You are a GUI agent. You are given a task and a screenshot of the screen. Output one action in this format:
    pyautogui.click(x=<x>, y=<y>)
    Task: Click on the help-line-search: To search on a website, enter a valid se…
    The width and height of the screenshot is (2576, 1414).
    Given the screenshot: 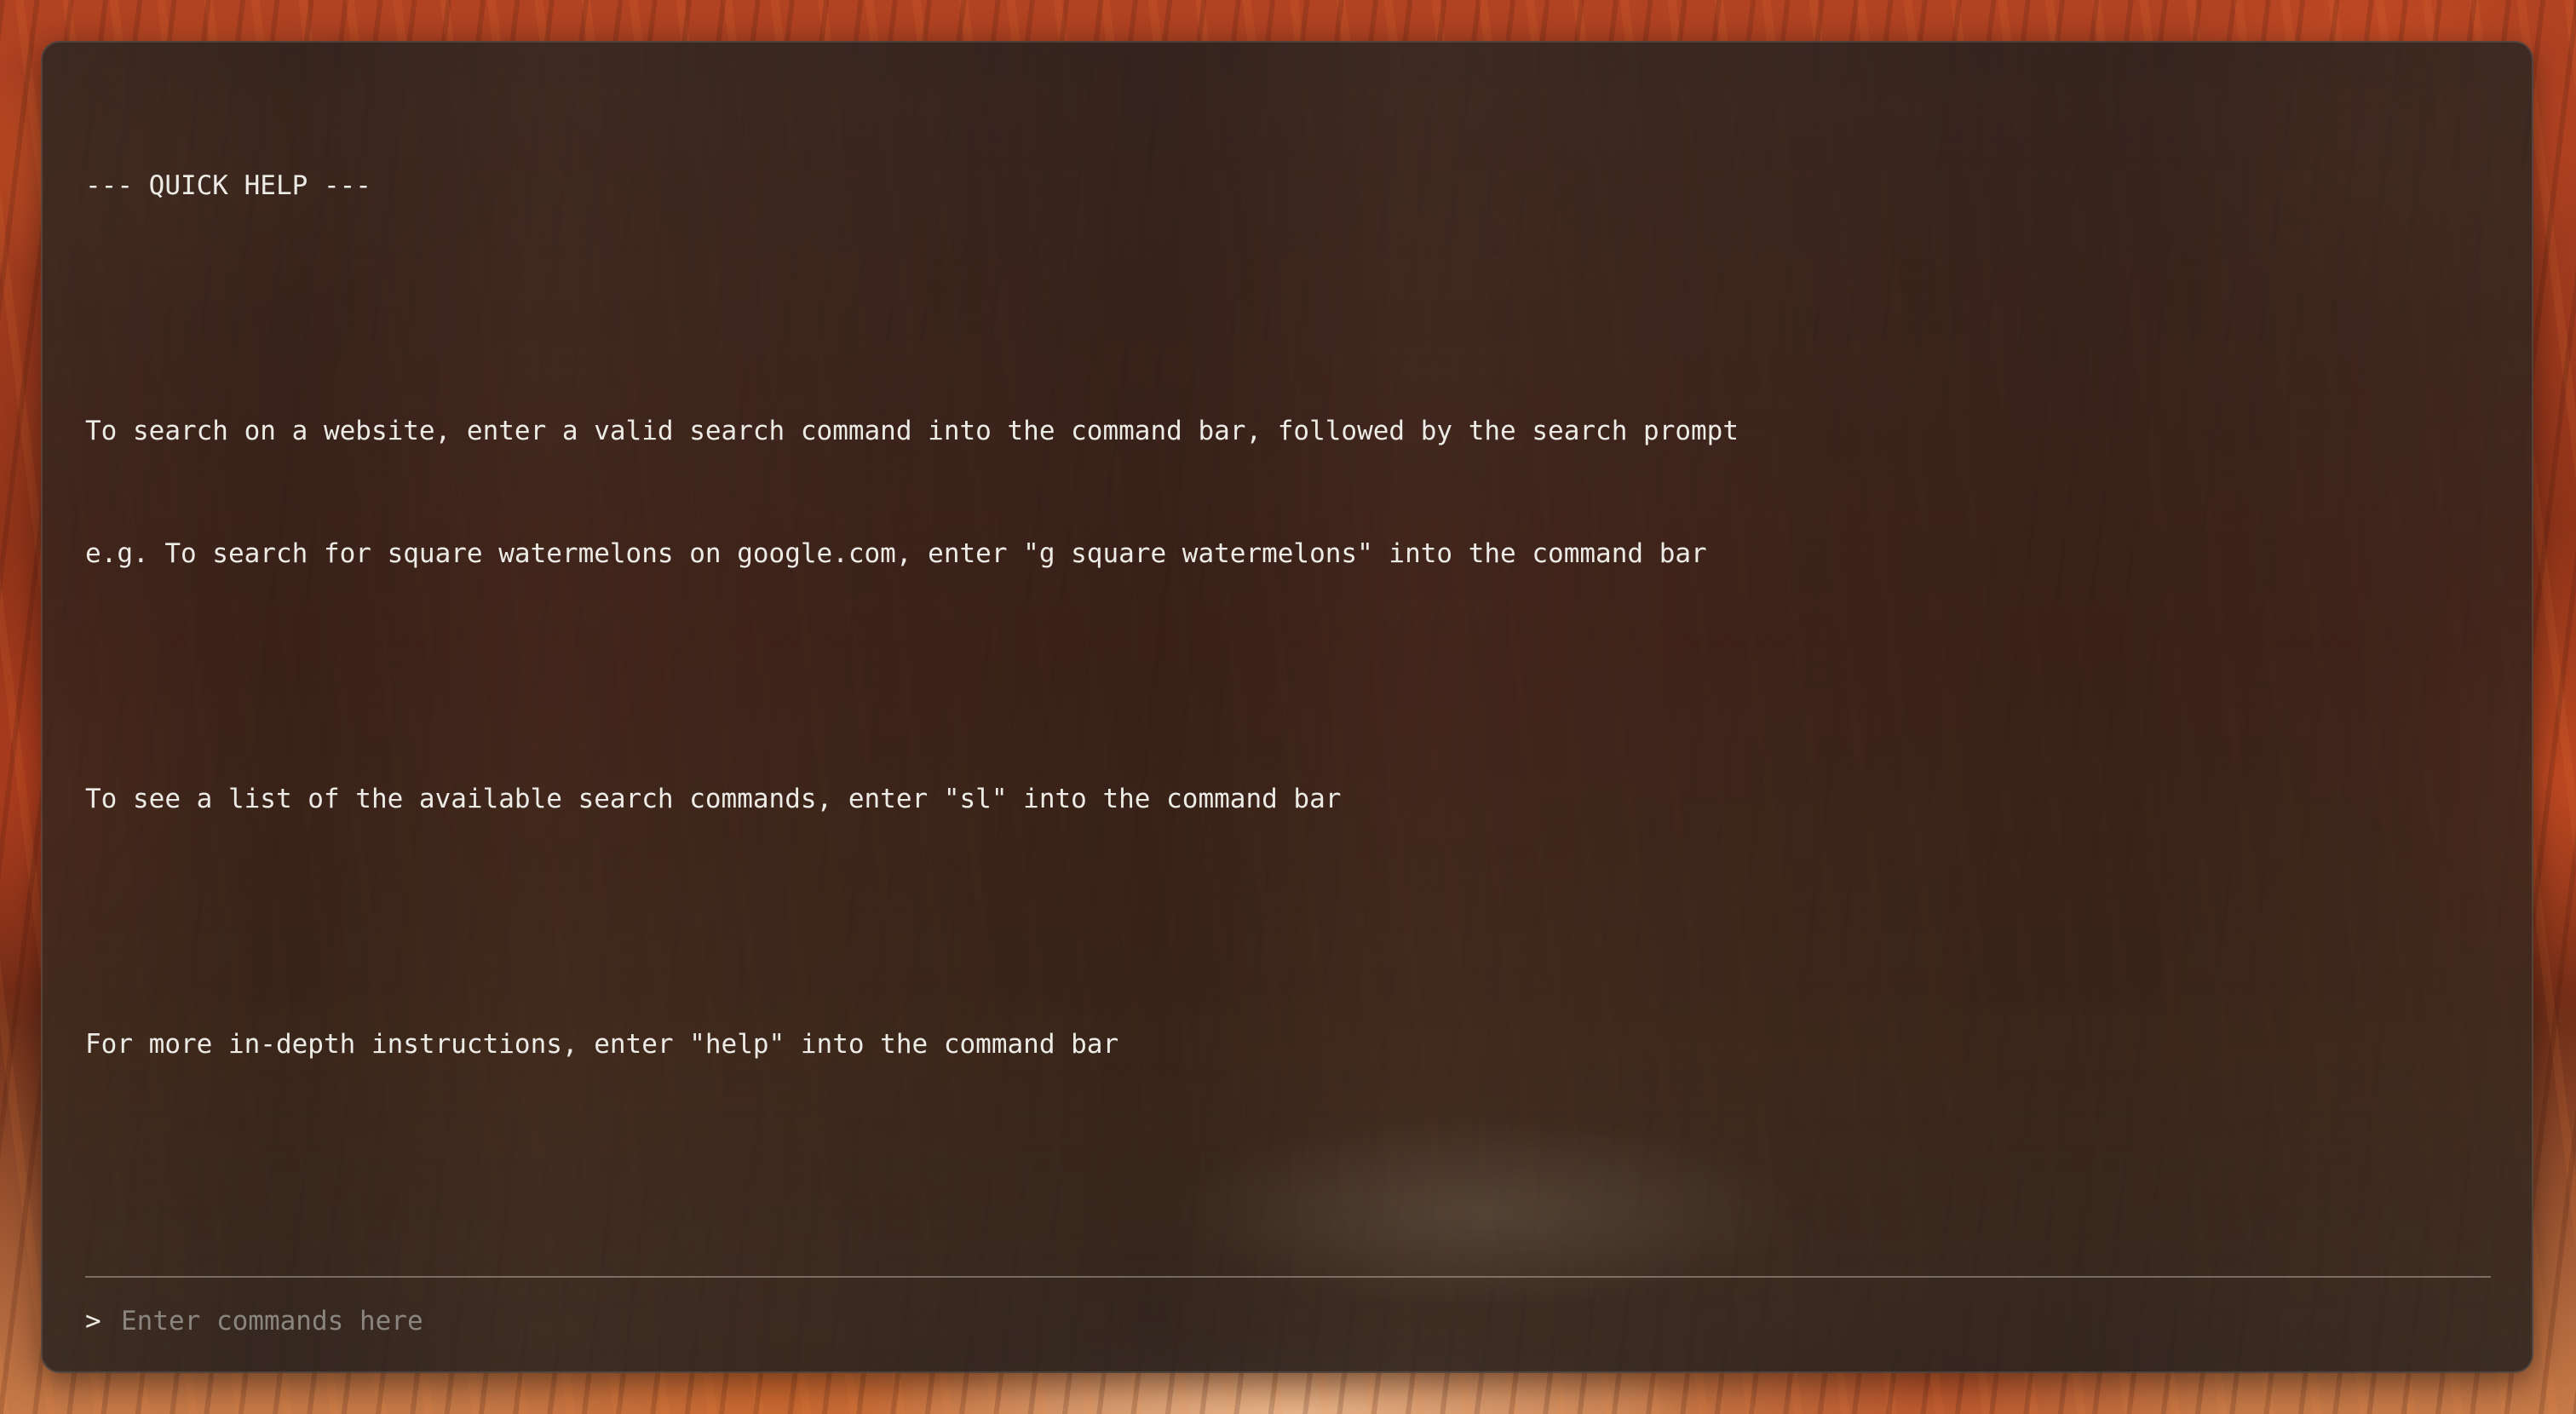 What is the action you would take?
    pyautogui.click(x=912, y=431)
    